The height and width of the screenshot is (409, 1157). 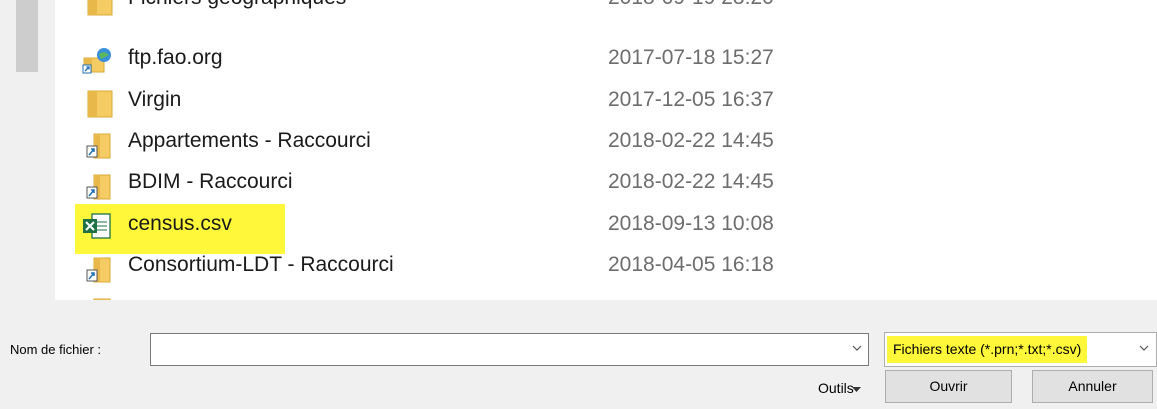 What do you see at coordinates (97, 226) in the screenshot?
I see `excel-csv-icon` at bounding box center [97, 226].